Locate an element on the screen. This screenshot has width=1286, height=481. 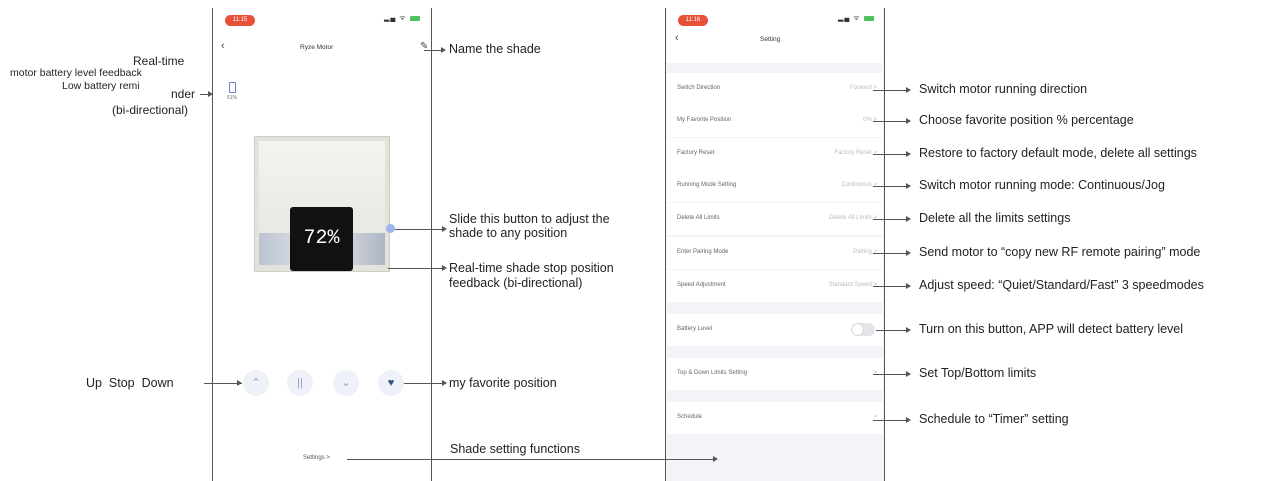
factory-reset-row: Factory Reset Factory Reset > is located at coordinates (775, 154).